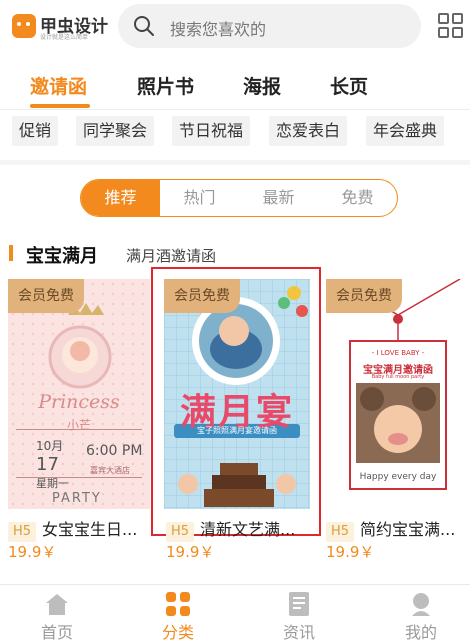 The height and width of the screenshot is (640, 470). I want to click on segment-recommended: 推荐, so click(120, 198).